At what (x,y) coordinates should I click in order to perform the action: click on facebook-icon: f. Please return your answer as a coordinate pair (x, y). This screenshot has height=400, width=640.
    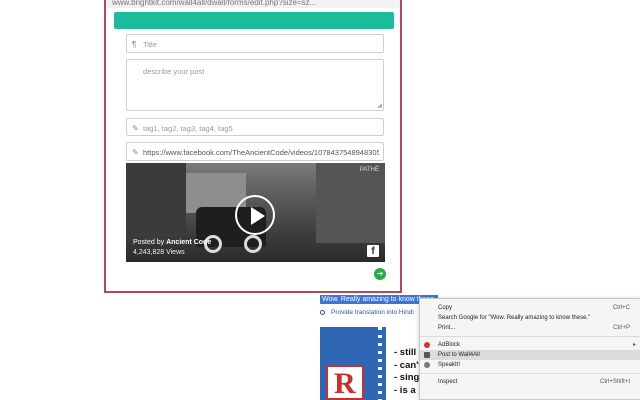
    Looking at the image, I should click on (373, 251).